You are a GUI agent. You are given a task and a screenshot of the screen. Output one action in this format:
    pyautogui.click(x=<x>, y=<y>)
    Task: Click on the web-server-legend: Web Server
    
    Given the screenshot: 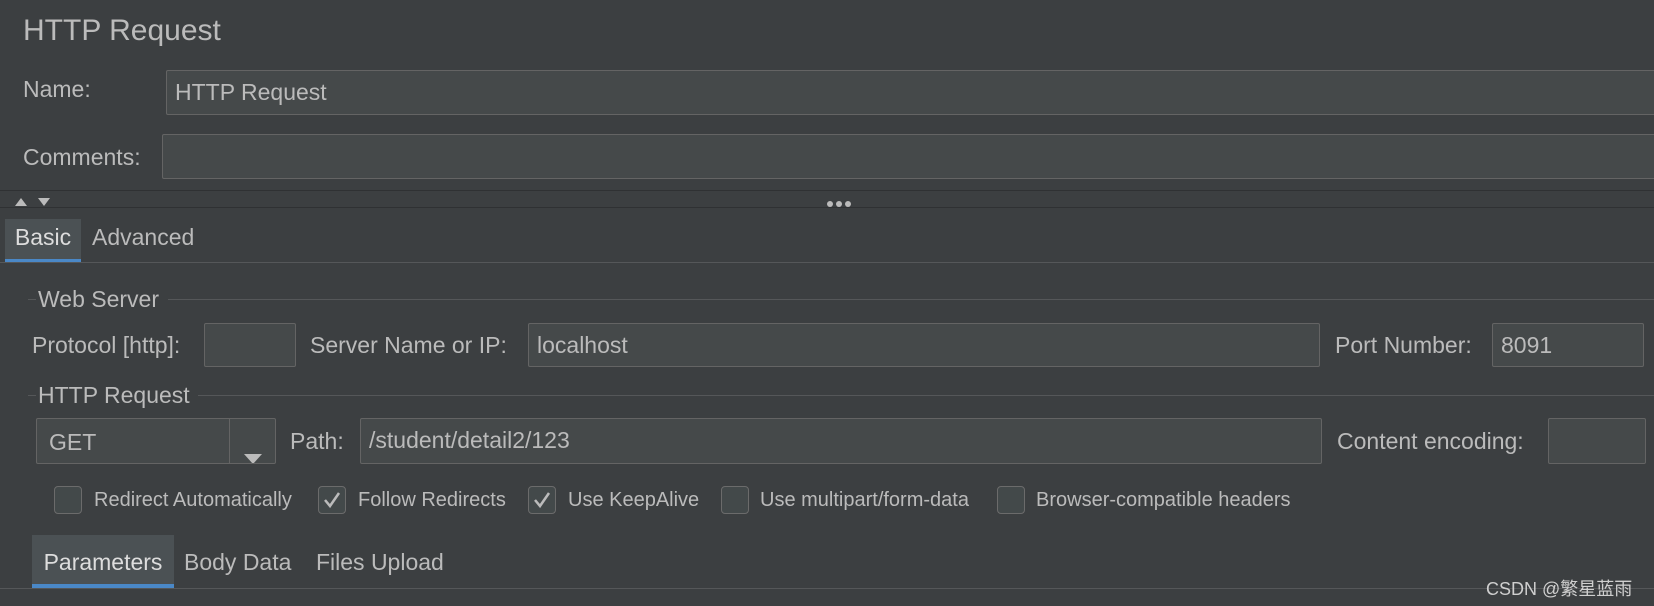 What is the action you would take?
    pyautogui.click(x=99, y=299)
    